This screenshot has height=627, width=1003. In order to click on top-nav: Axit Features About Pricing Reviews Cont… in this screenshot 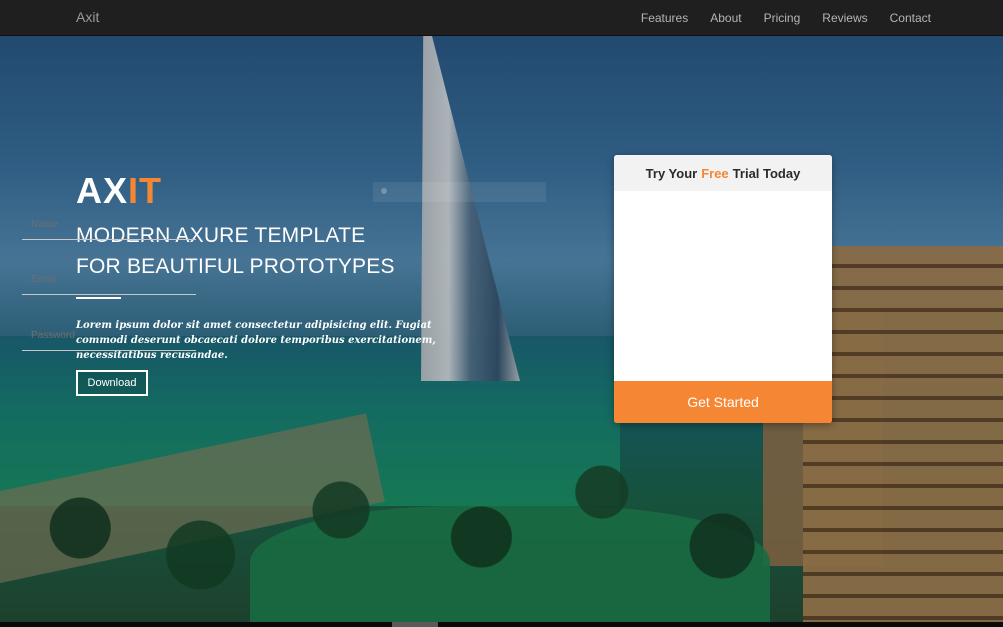, I will do `click(501, 18)`.